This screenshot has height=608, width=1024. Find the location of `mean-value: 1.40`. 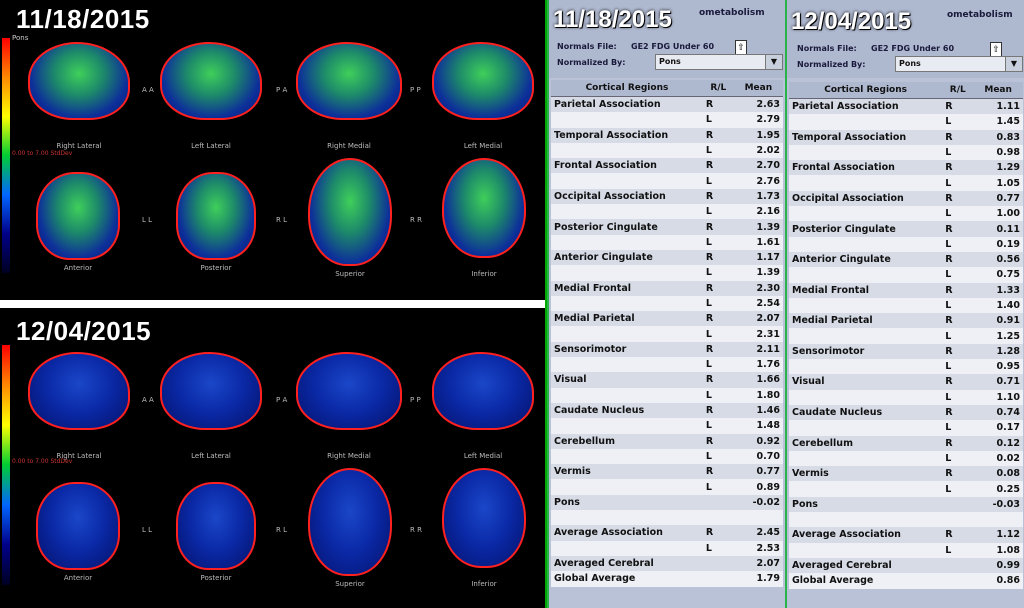

mean-value: 1.40 is located at coordinates (998, 305).